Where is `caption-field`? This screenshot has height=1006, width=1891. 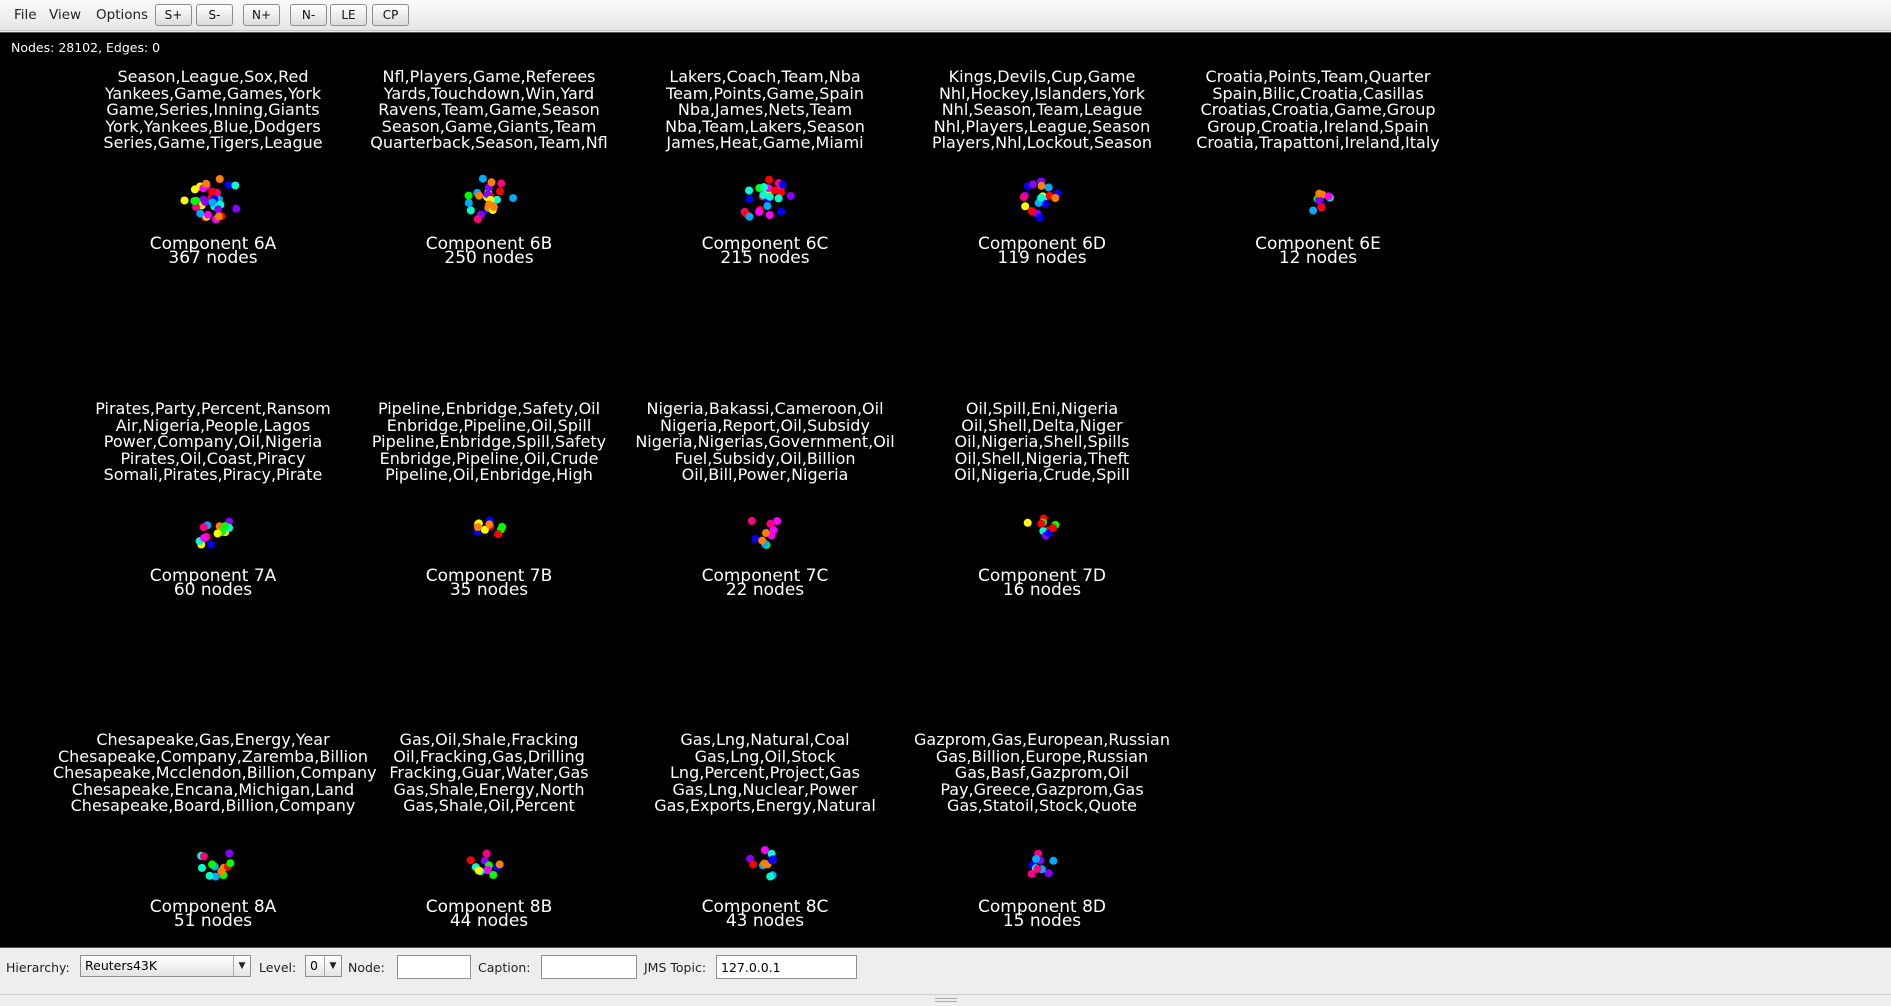
caption-field is located at coordinates (589, 967).